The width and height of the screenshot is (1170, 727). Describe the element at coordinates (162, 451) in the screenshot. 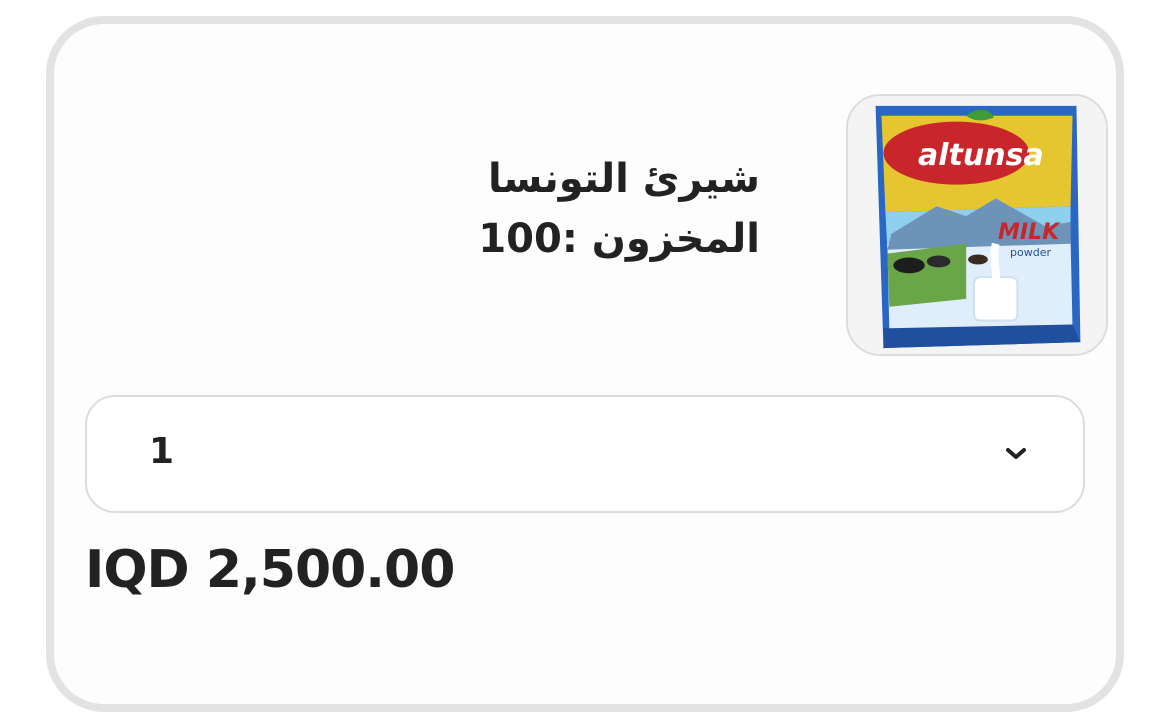

I see `quantity-selected-value: 1` at that location.